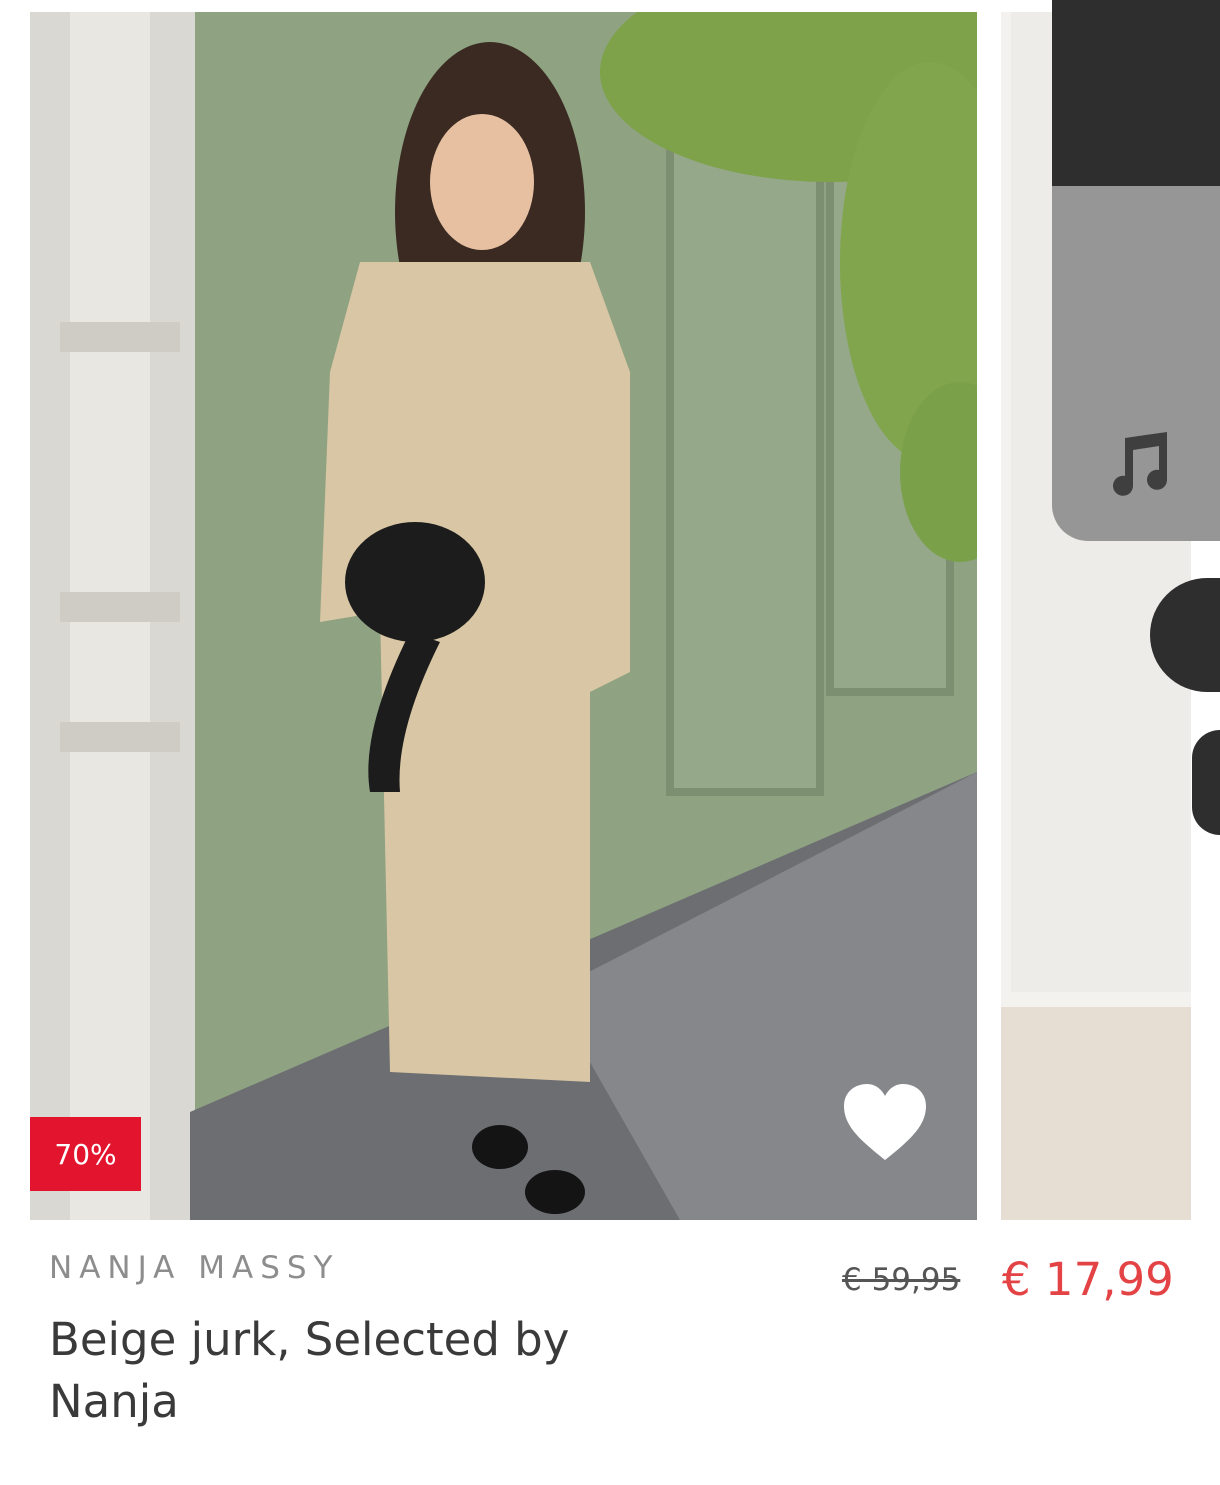 The height and width of the screenshot is (1485, 1220). Describe the element at coordinates (359, 1371) in the screenshot. I see `product-title: Beige jurk, Selected by Nanja` at that location.